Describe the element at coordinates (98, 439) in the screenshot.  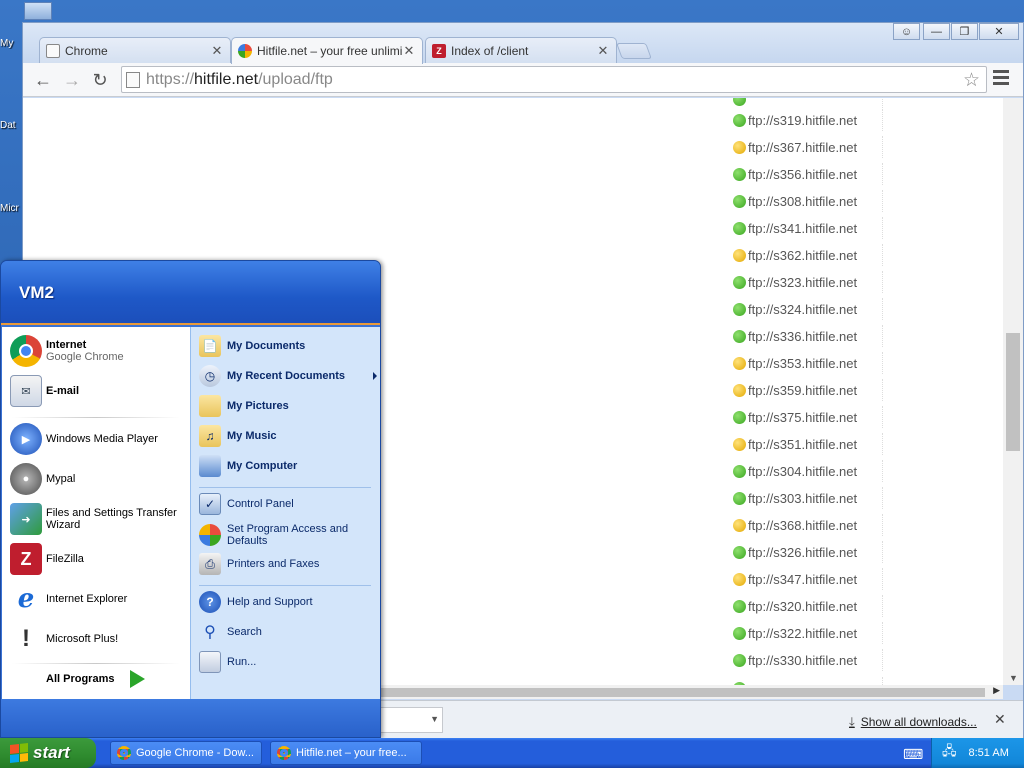
I see `program-windows-media-player: ▶ Windows Media Player` at that location.